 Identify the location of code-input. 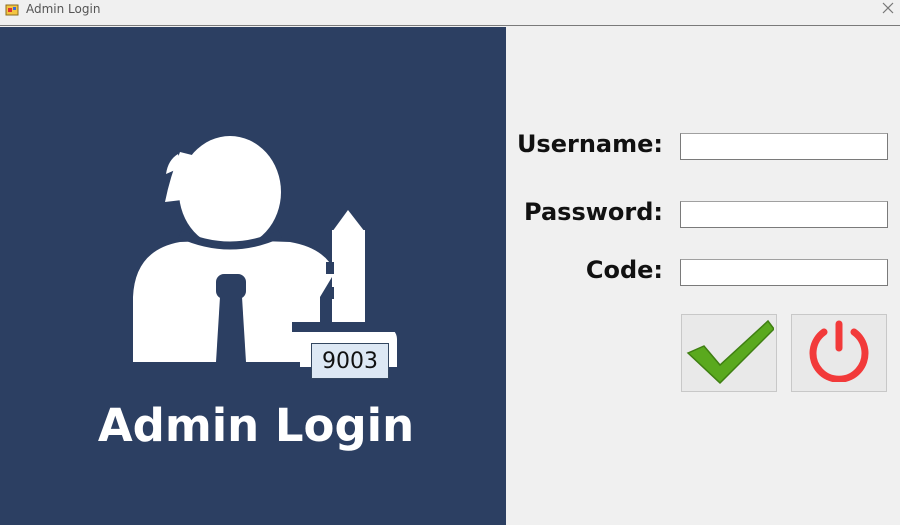
(784, 272).